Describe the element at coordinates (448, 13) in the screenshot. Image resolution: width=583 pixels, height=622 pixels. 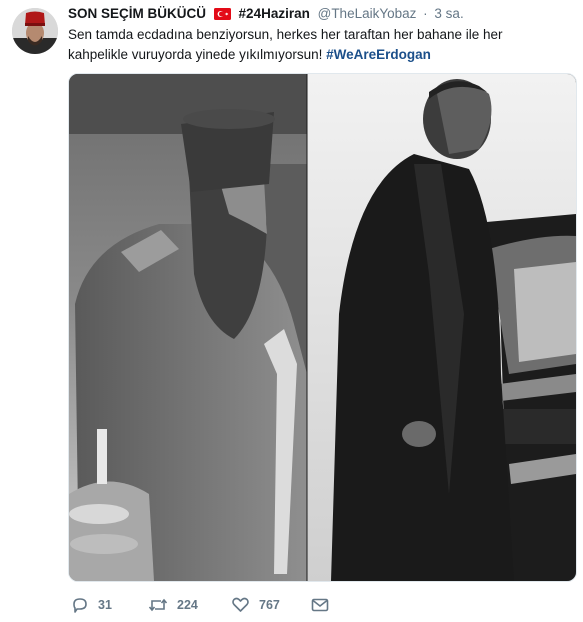
I see `tweet-timestamp: 3 sa.` at that location.